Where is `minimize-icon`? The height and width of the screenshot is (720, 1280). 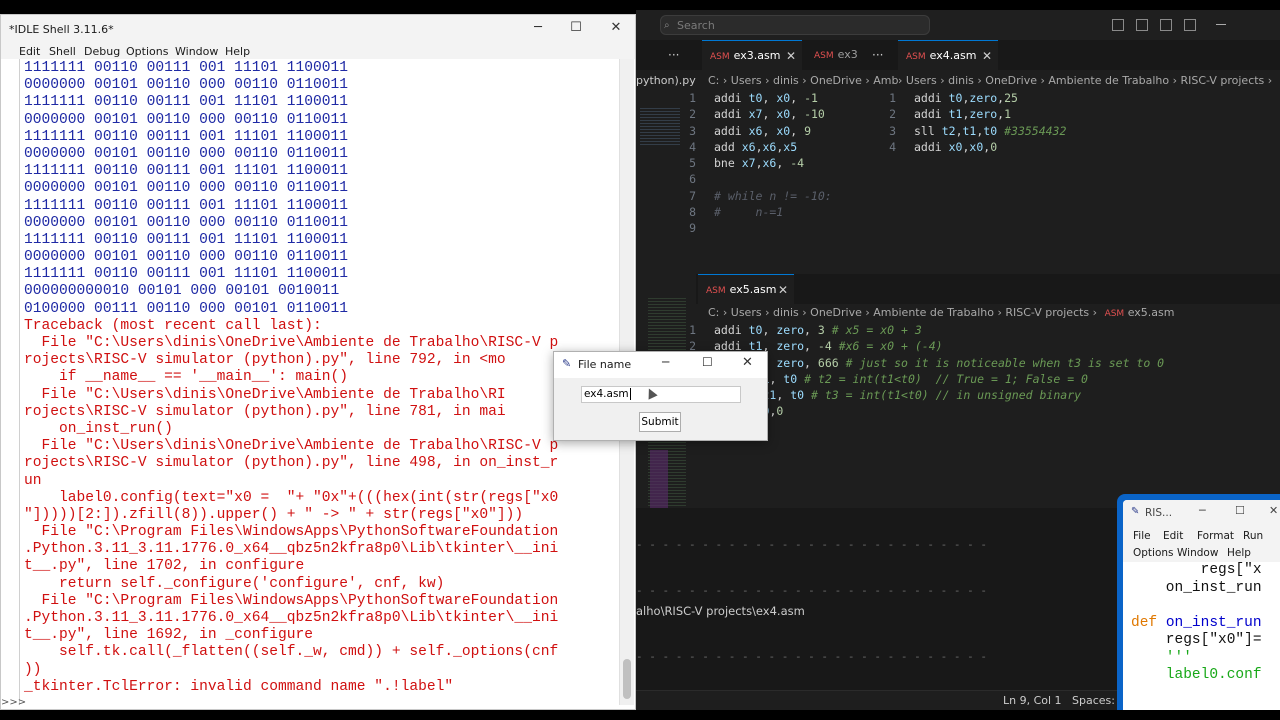 minimize-icon is located at coordinates (1221, 24).